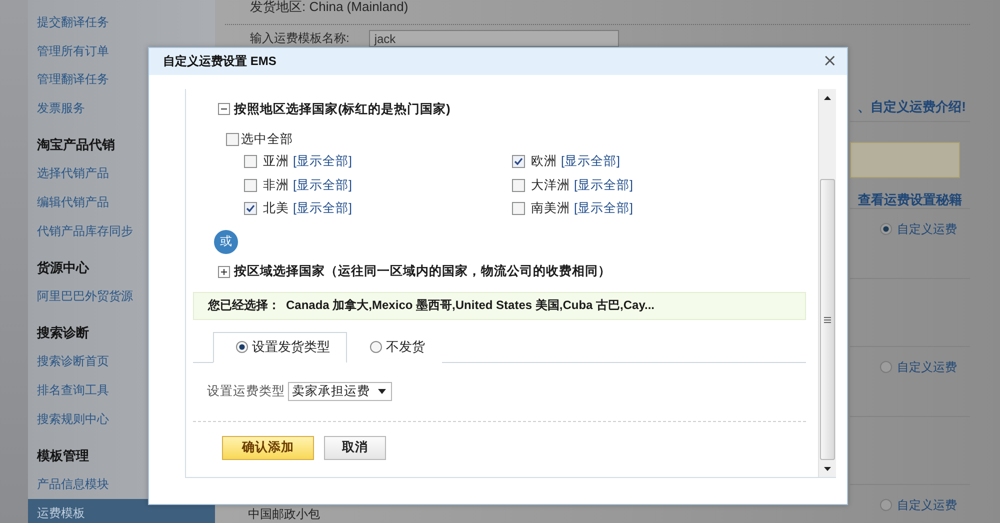 This screenshot has height=523, width=1000. I want to click on plus-box-icon, so click(224, 272).